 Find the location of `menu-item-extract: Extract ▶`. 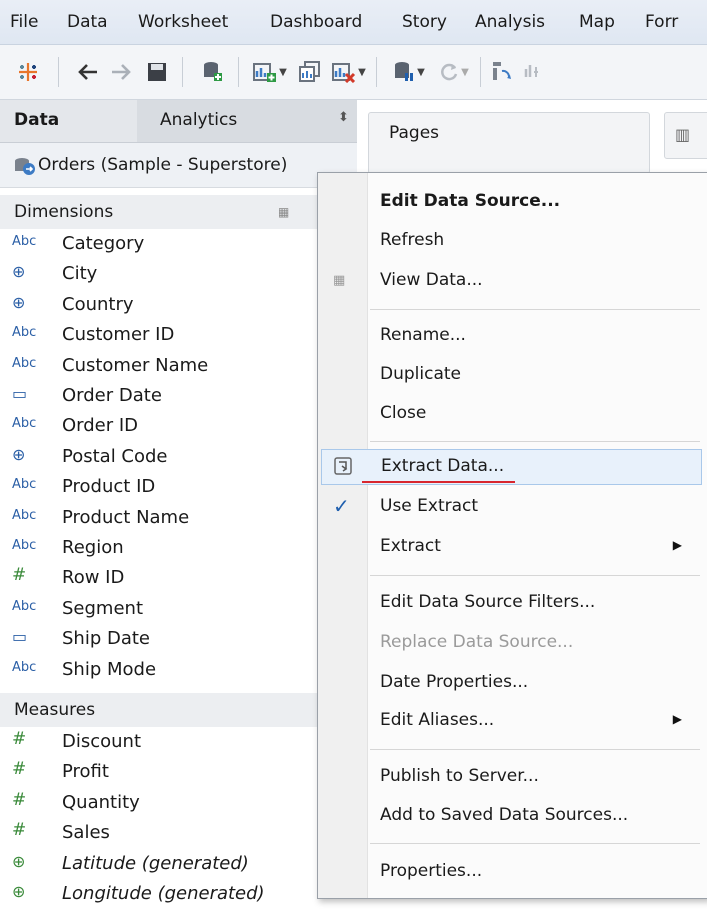

menu-item-extract: Extract ▶ is located at coordinates (512, 547).